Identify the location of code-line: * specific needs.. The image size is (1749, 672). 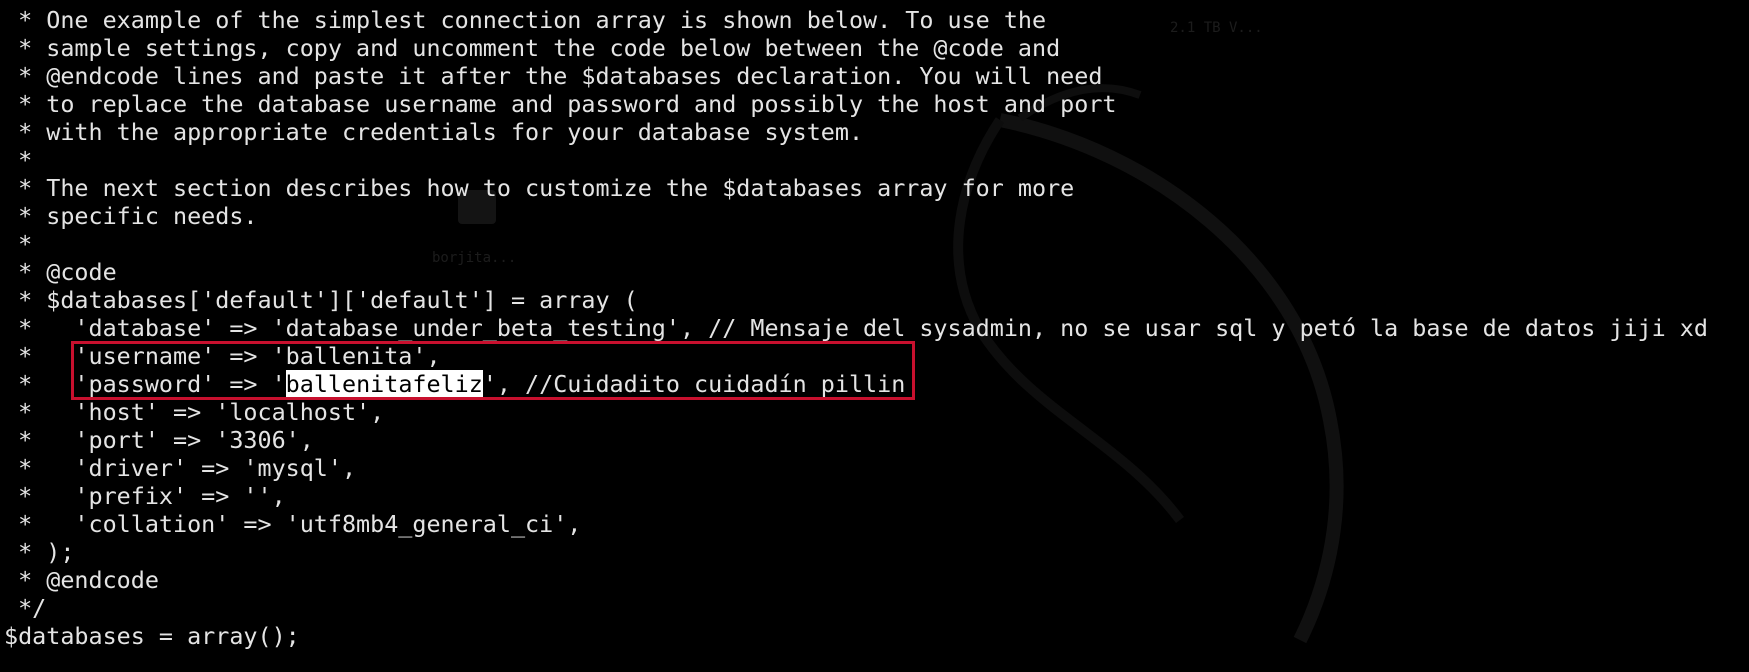
(131, 216).